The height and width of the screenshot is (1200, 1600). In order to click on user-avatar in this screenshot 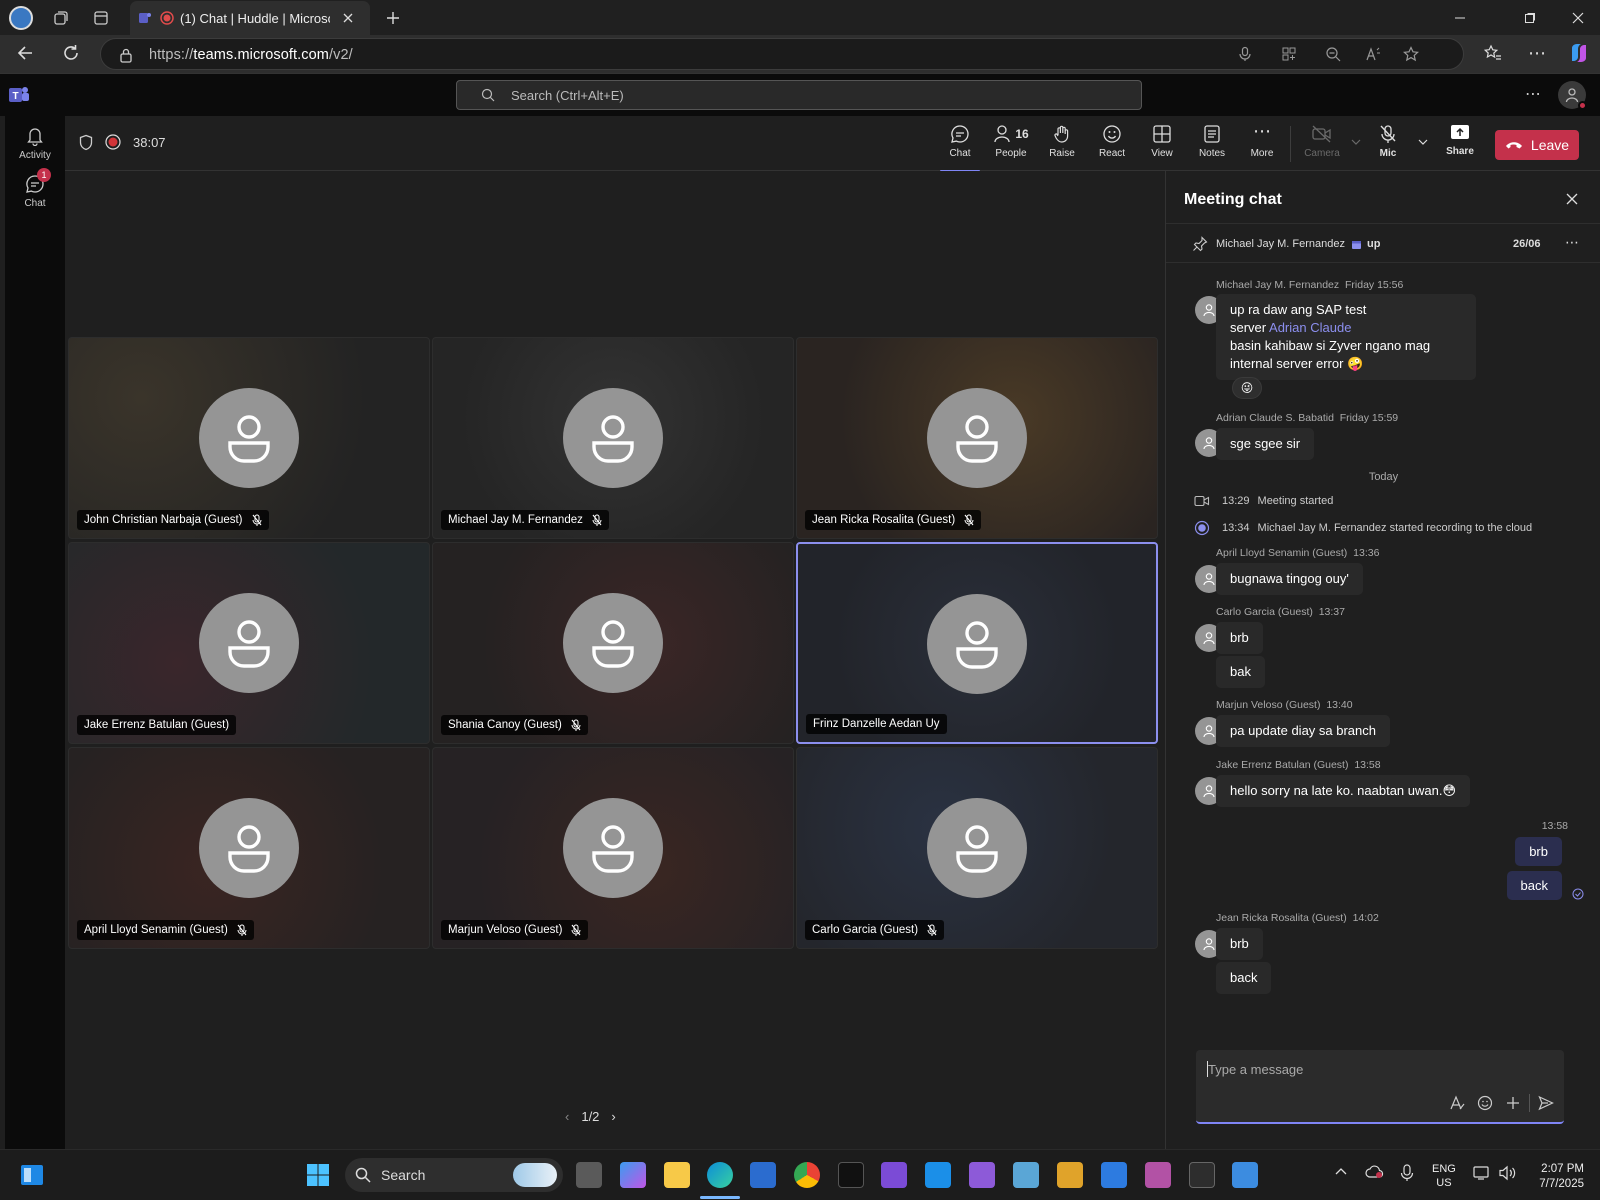, I will do `click(1572, 95)`.